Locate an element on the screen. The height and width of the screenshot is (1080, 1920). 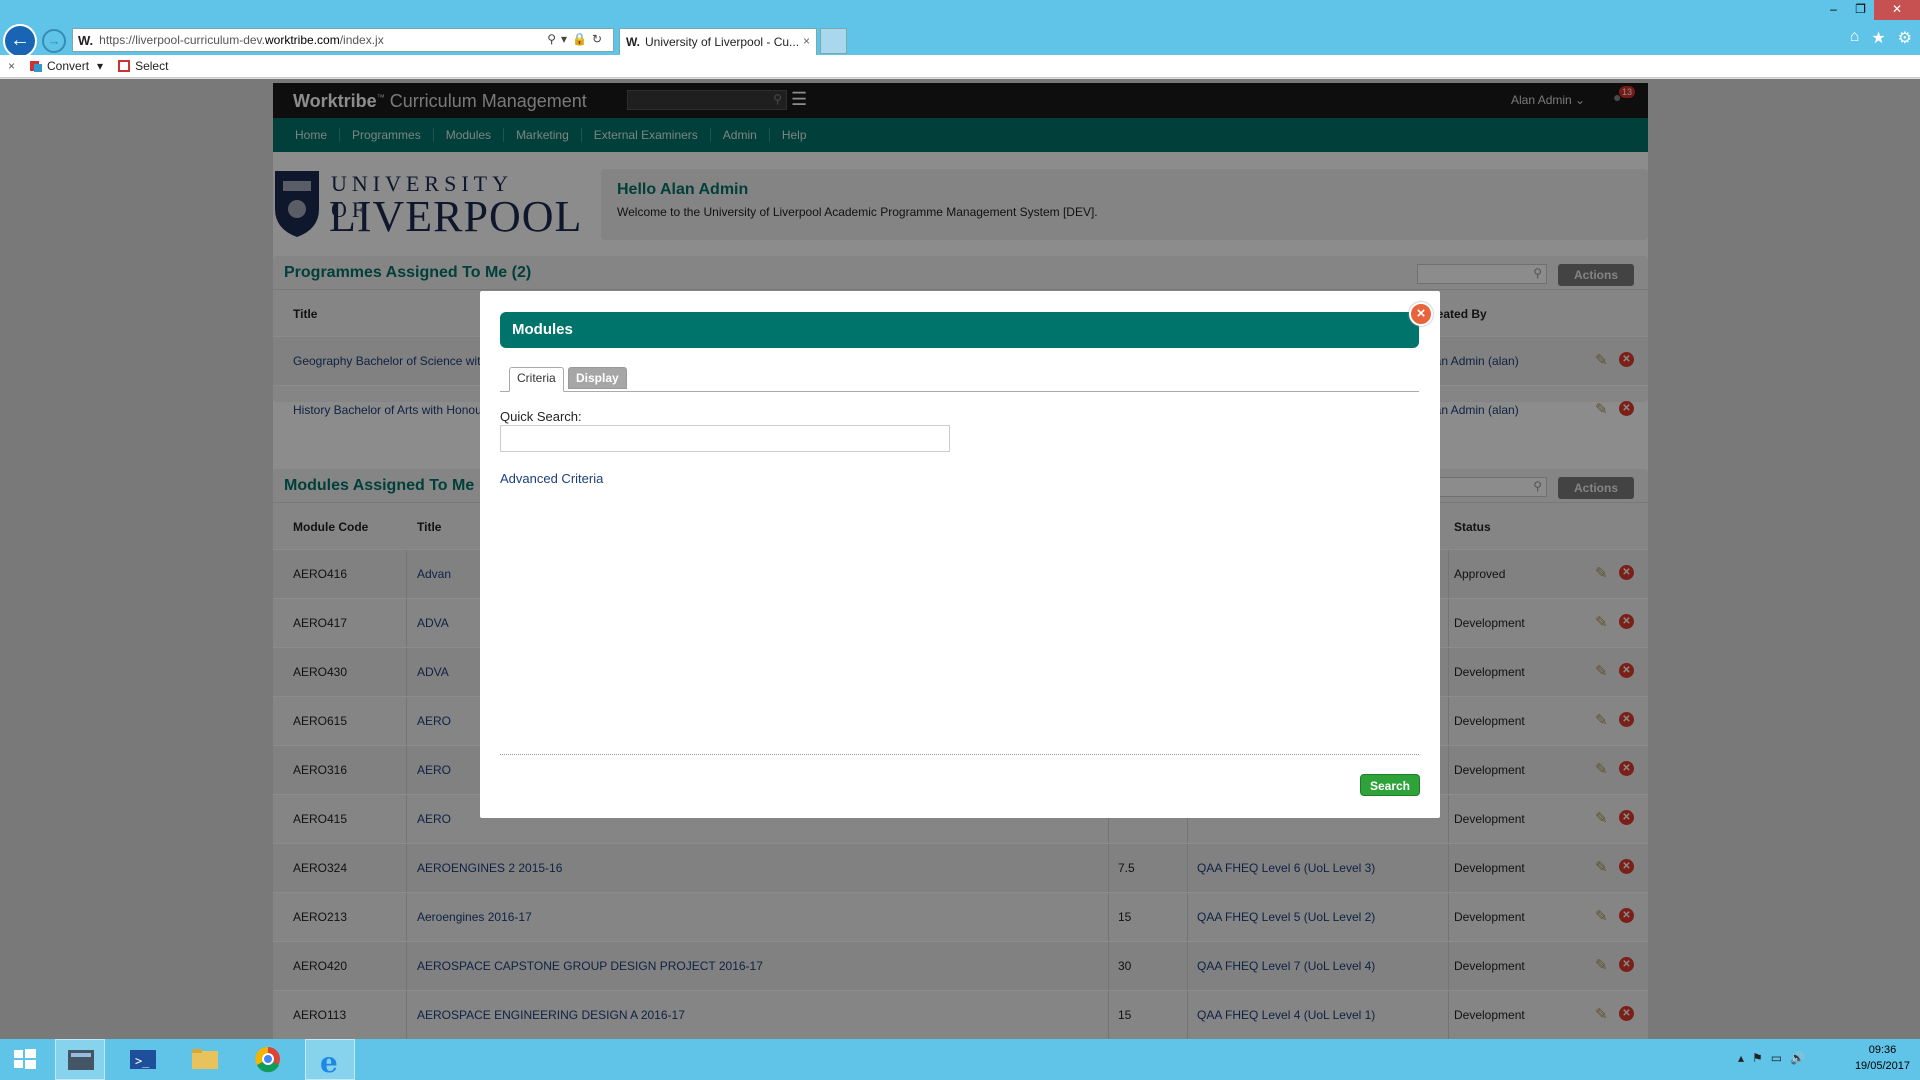
select-icon is located at coordinates (124, 66).